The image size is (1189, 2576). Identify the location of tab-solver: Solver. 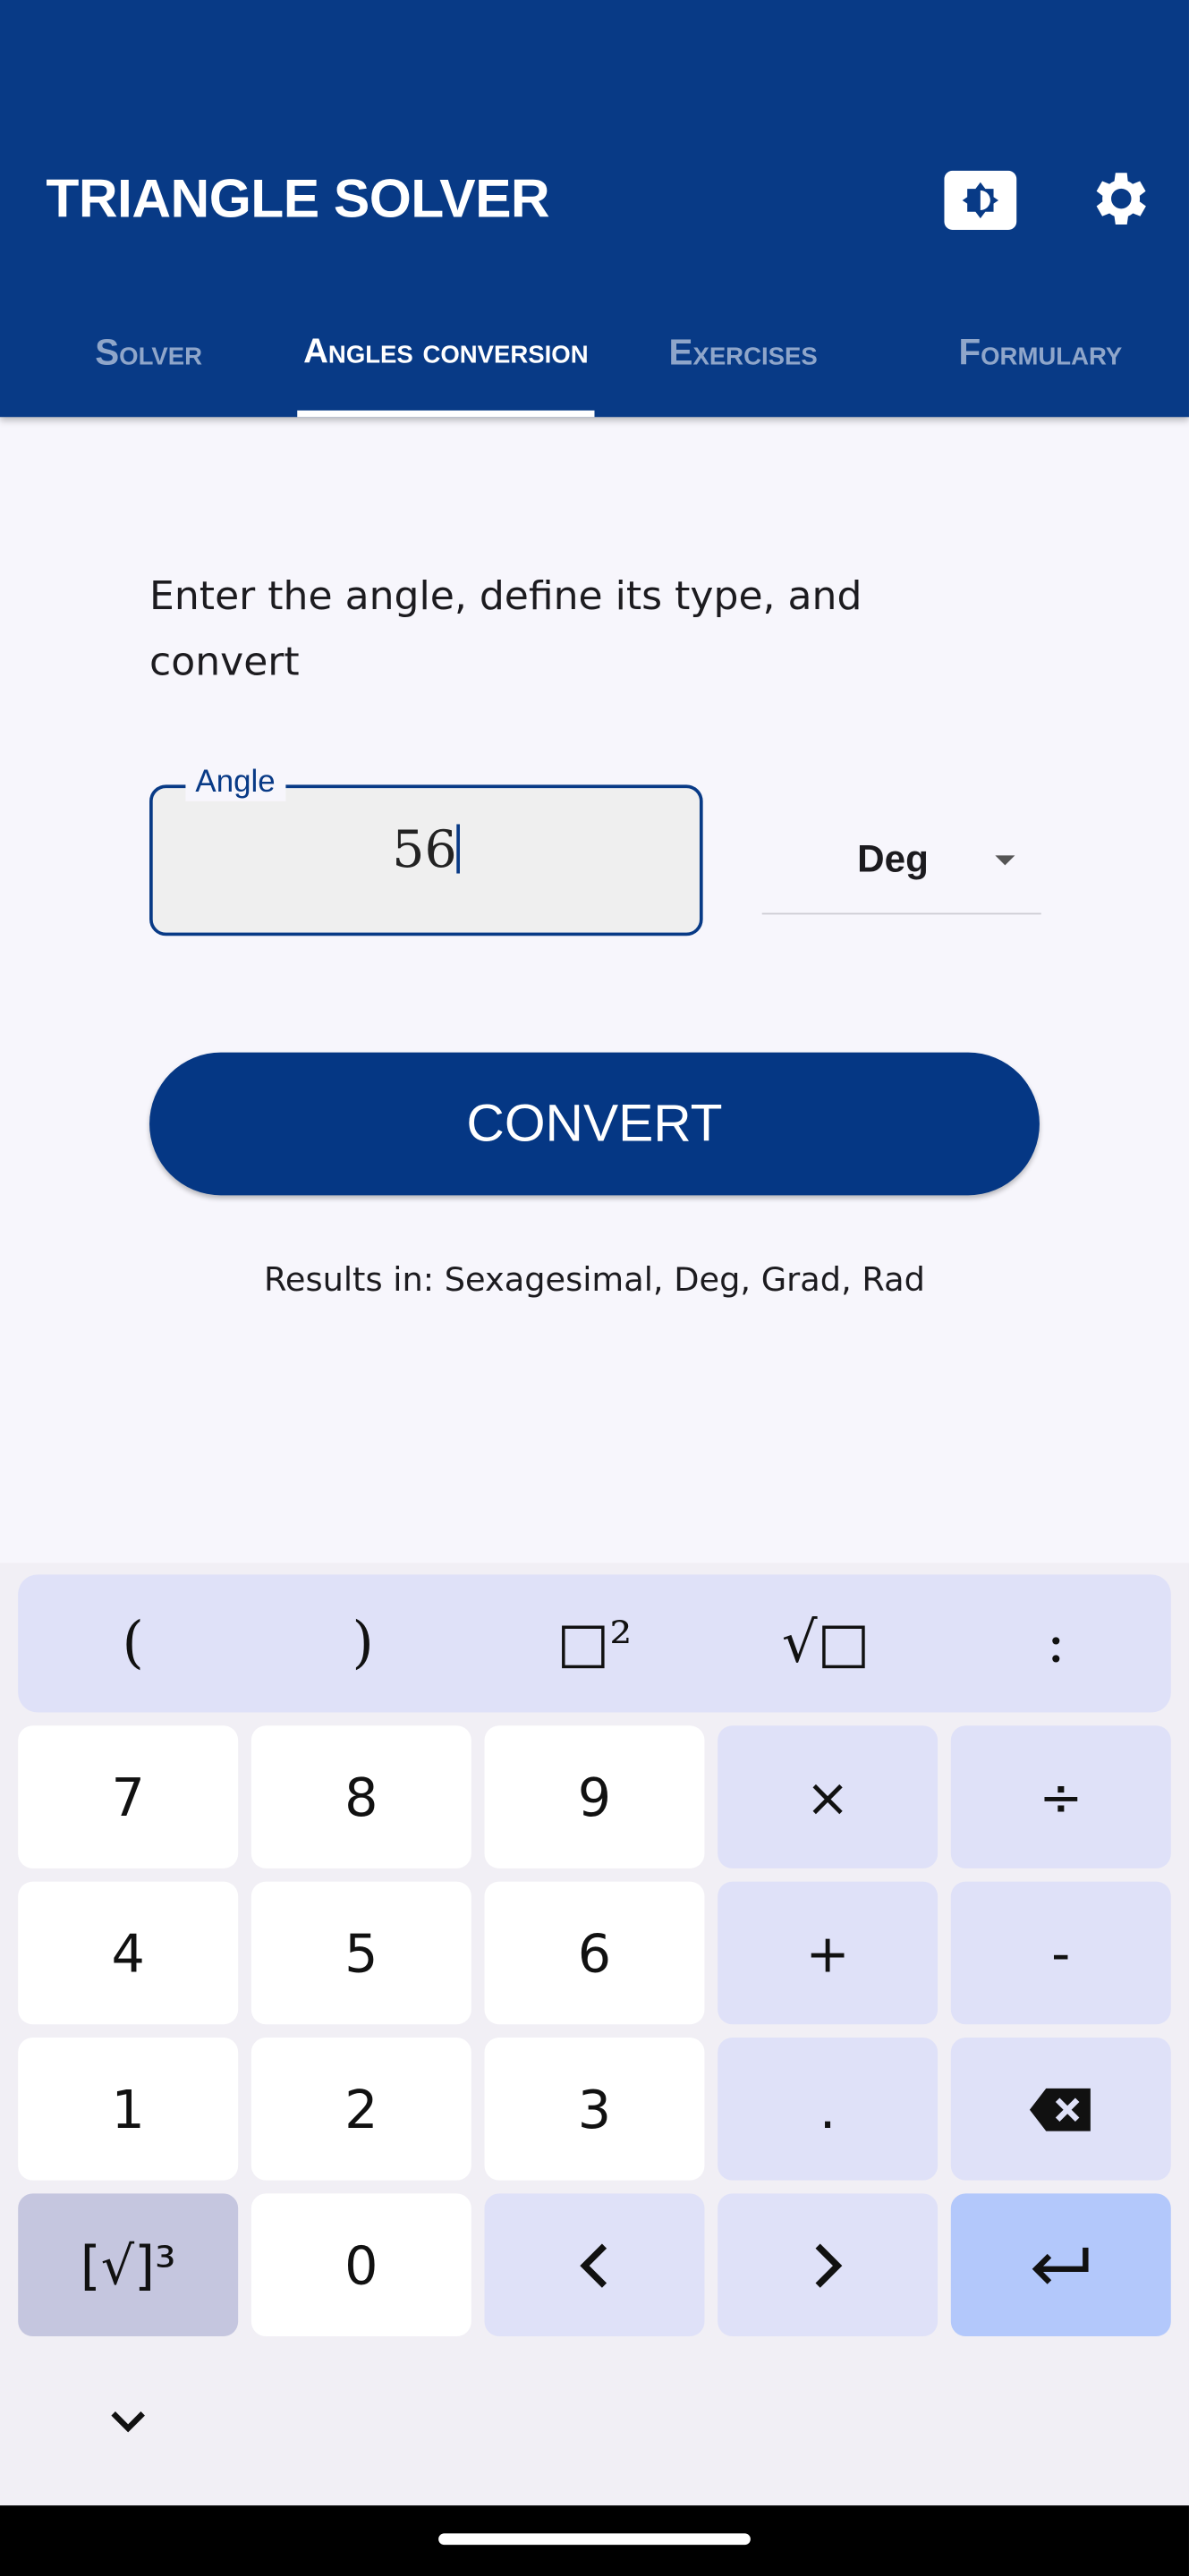
(148, 352).